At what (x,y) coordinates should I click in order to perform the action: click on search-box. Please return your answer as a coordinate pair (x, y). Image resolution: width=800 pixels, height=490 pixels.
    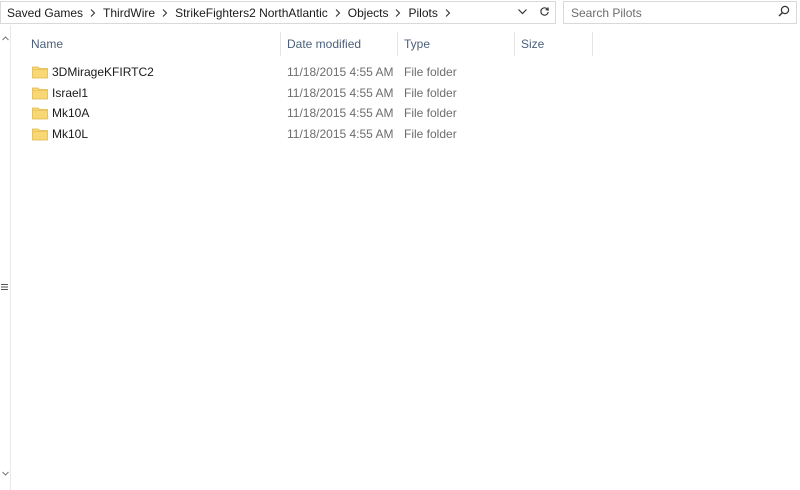
    Looking at the image, I should click on (680, 12).